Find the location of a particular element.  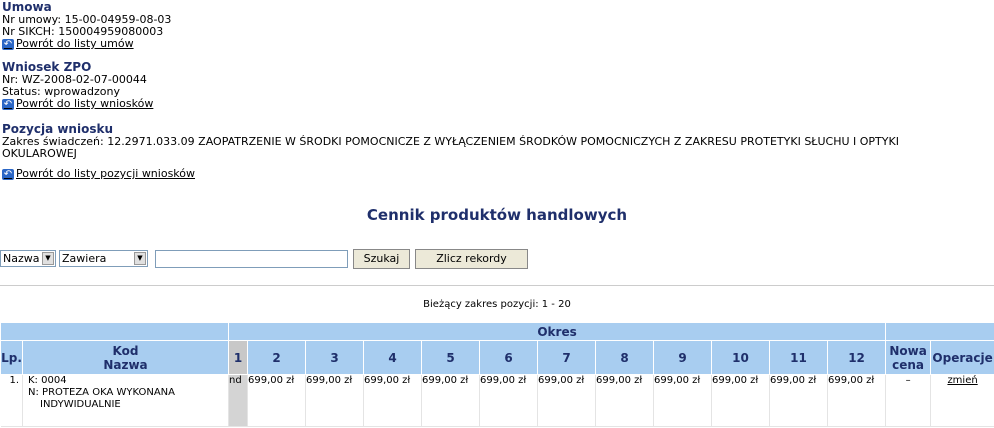

header-period-2: 2 is located at coordinates (276, 357).